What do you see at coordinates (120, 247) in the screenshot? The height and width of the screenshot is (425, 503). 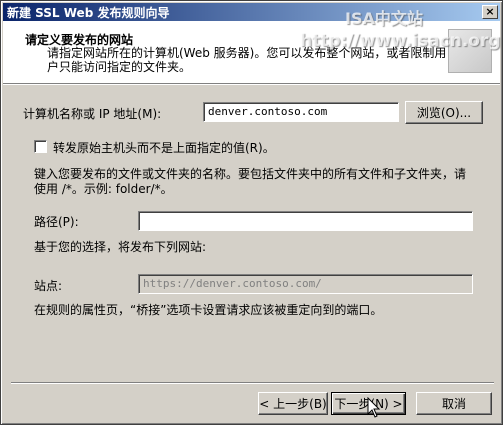 I see `publish-note-text: 基于您的选择，将发布下列网站:` at bounding box center [120, 247].